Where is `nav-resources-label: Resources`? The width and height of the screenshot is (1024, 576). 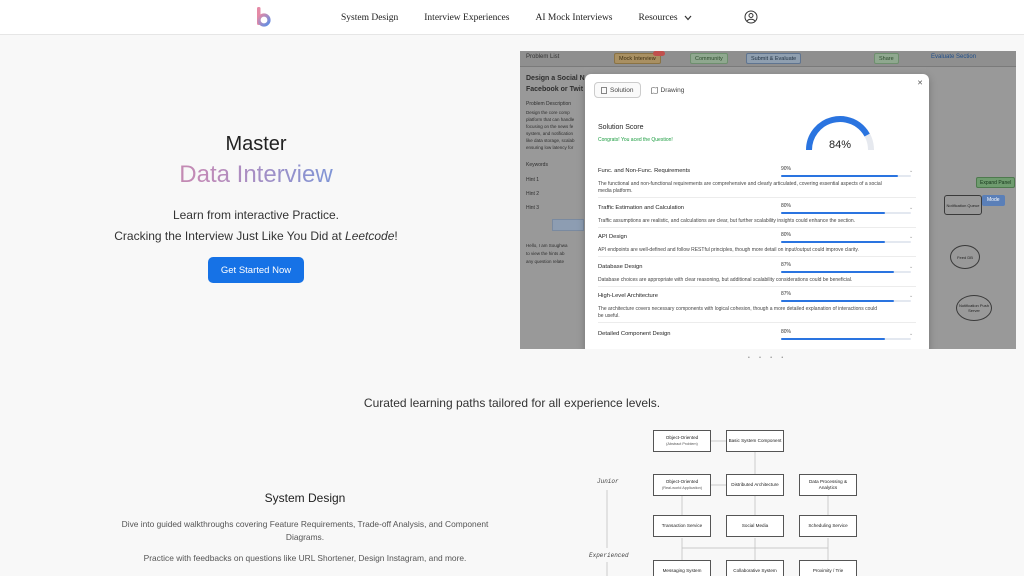
nav-resources-label: Resources is located at coordinates (658, 17).